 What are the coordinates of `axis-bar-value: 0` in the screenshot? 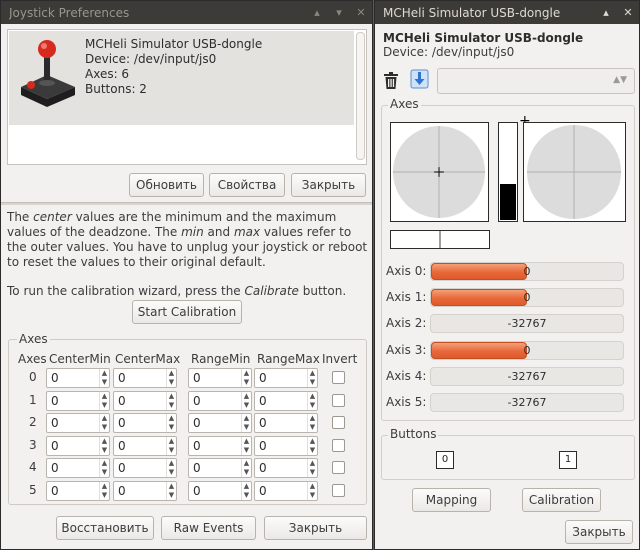 It's located at (527, 271).